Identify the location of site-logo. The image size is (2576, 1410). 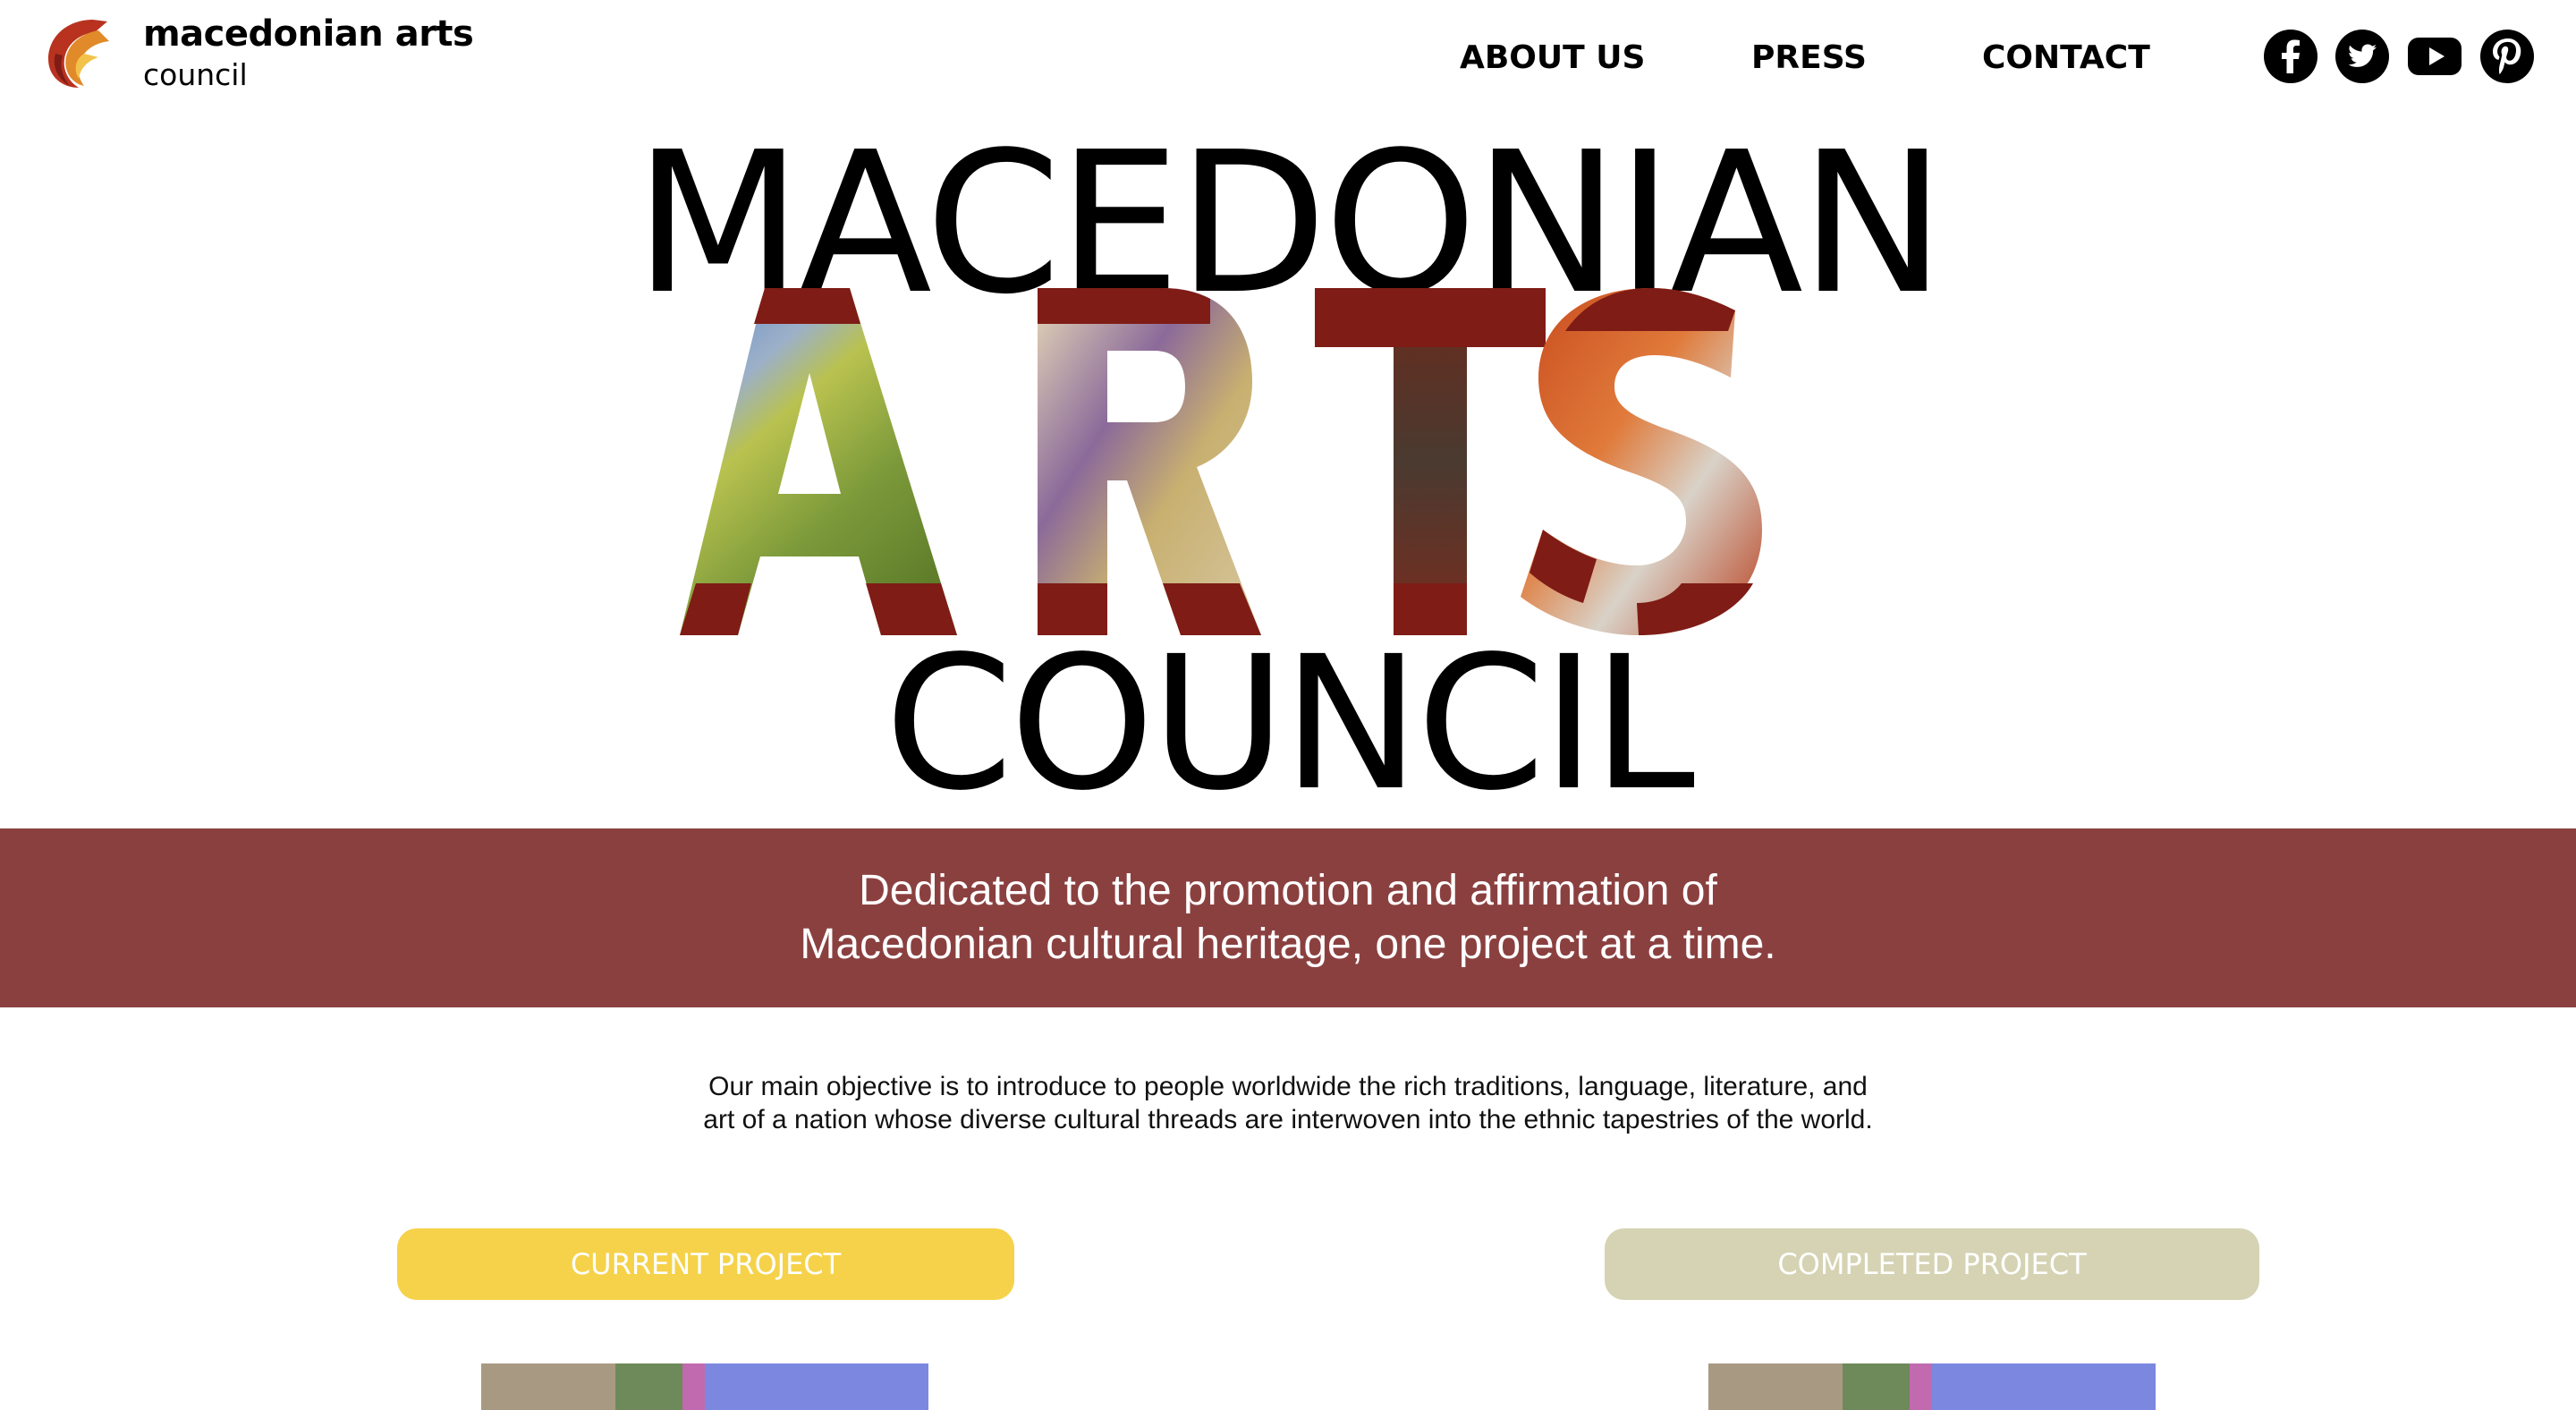
(77, 53).